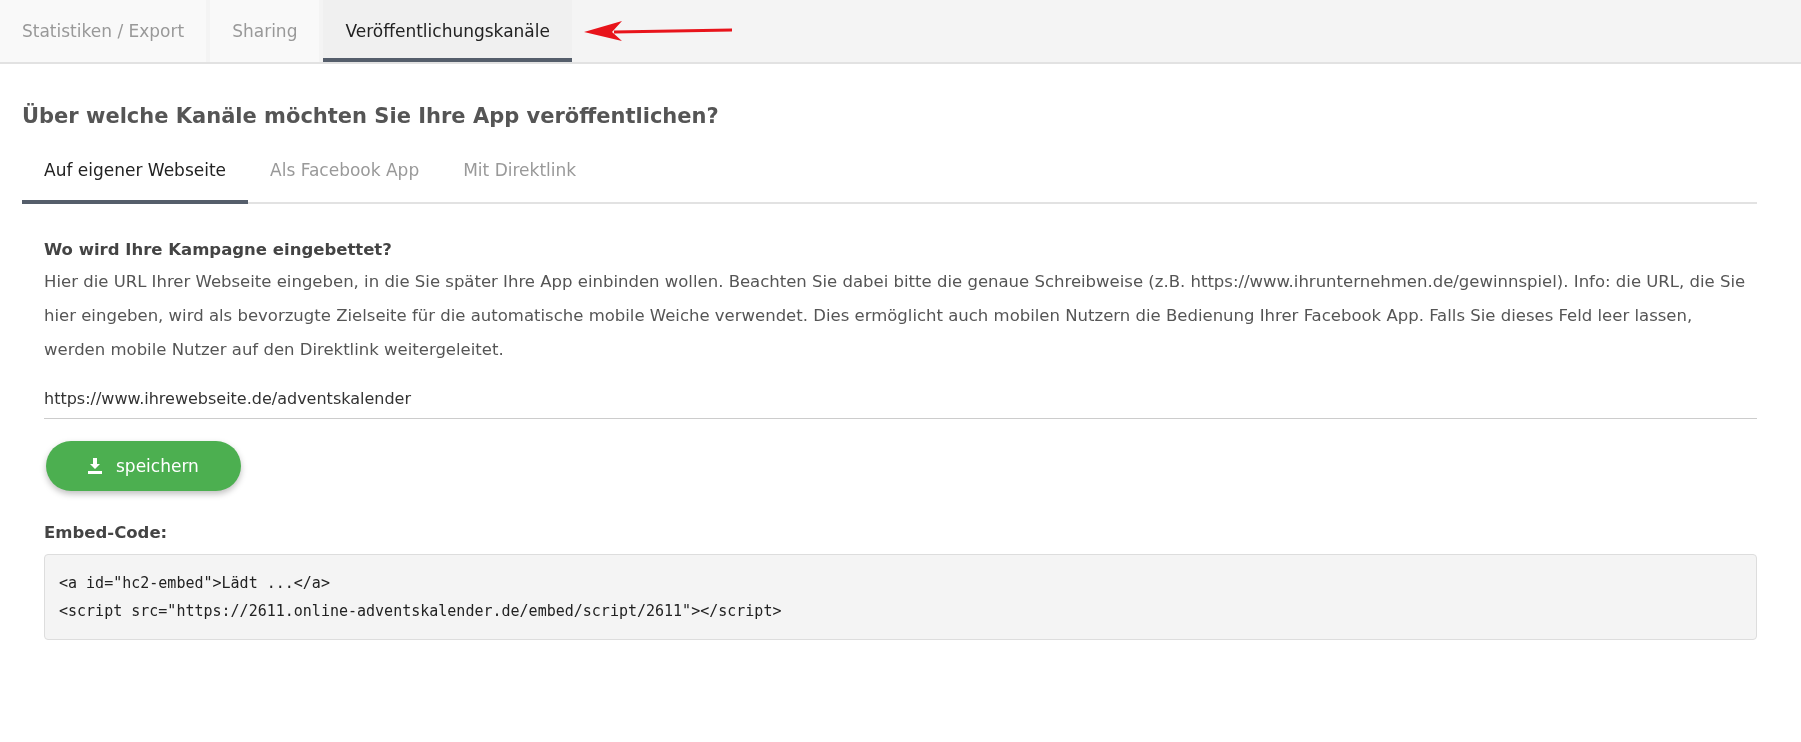  Describe the element at coordinates (895, 316) in the screenshot. I see `description-text: Hier die URL Ihrer Webseite eingeben, in die Sie später Ihre App einbinden wollen. Beachten Sie dabei bitte die genaue Schreibweise (z.B. https://www.ihrunternehmen.de/gewinnspiel). Info: die URL, die Sie hier eingeben, wird als bevorzugte Zielseite für die automatische mobile Weiche verwendet. Dies ermöglicht auch mobilen Nutzern die Bedienung Ihrer Facebook App. Falls Sie dieses Feld leer lassen, werden mobile Nutzer auf den Direktlink weitergeleitet.` at that location.